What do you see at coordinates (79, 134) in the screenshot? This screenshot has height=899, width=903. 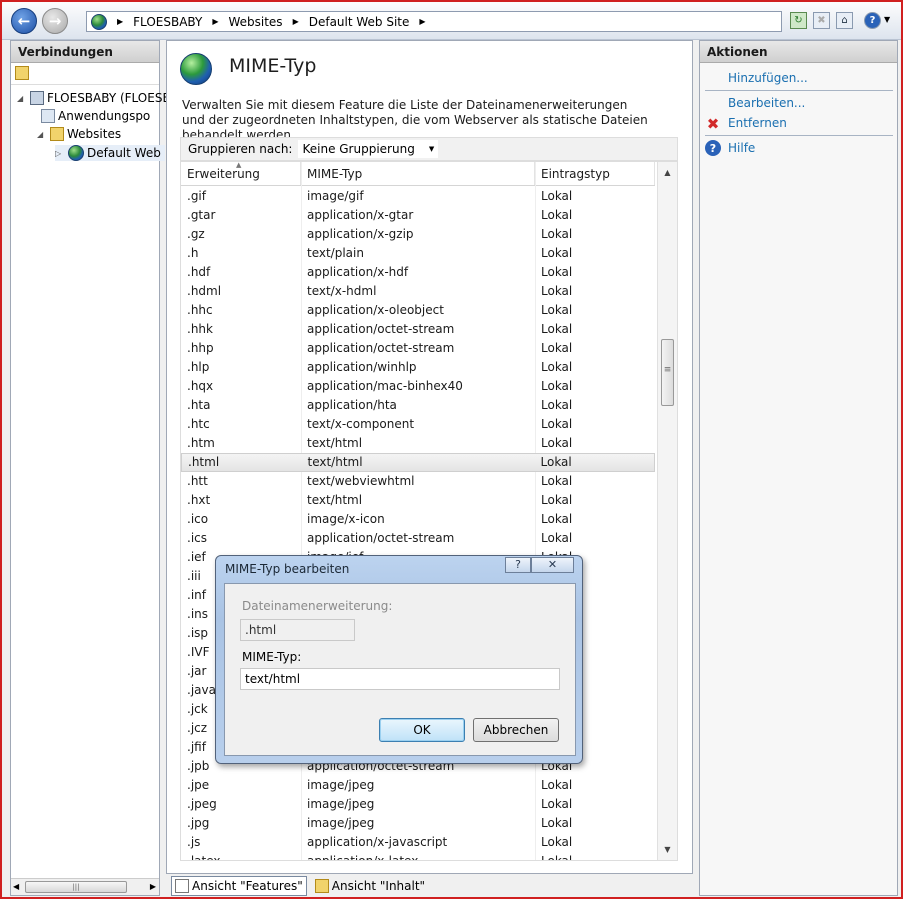 I see `tree-item-websites: ◢ Websites` at bounding box center [79, 134].